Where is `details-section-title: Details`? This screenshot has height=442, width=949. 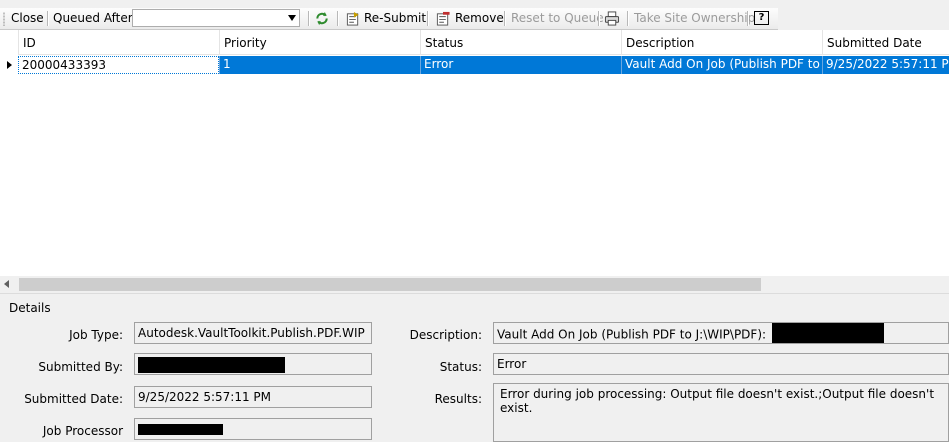 details-section-title: Details is located at coordinates (30, 308).